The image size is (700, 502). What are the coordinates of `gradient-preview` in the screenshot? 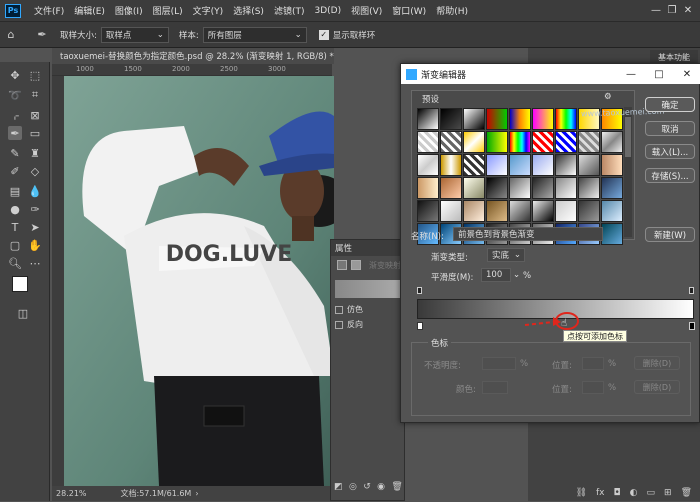 It's located at (367, 289).